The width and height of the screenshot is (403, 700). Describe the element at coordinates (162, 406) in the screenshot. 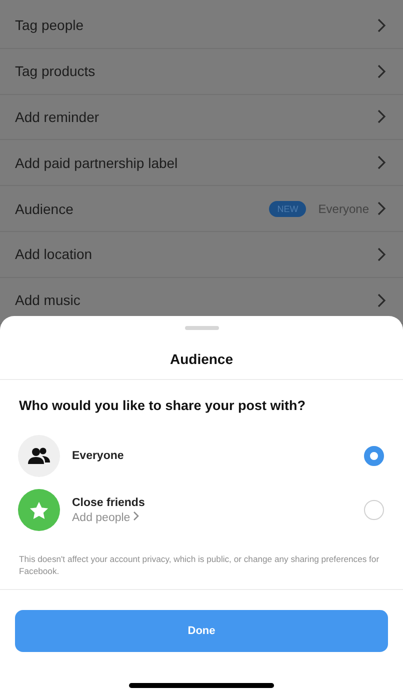

I see `question-text: Who would you like to share your post with?` at that location.